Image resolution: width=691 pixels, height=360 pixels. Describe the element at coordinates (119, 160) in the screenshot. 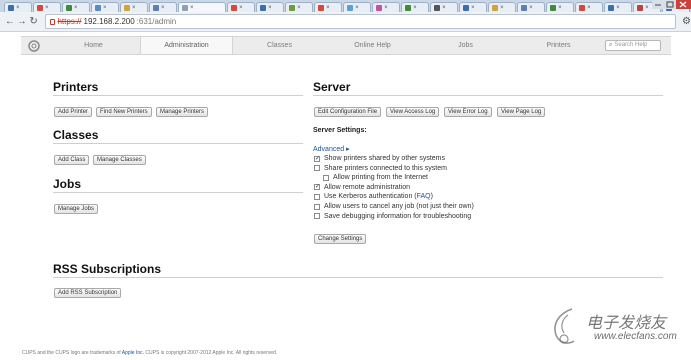

I see `manage-classes-button: Manage Classes` at that location.